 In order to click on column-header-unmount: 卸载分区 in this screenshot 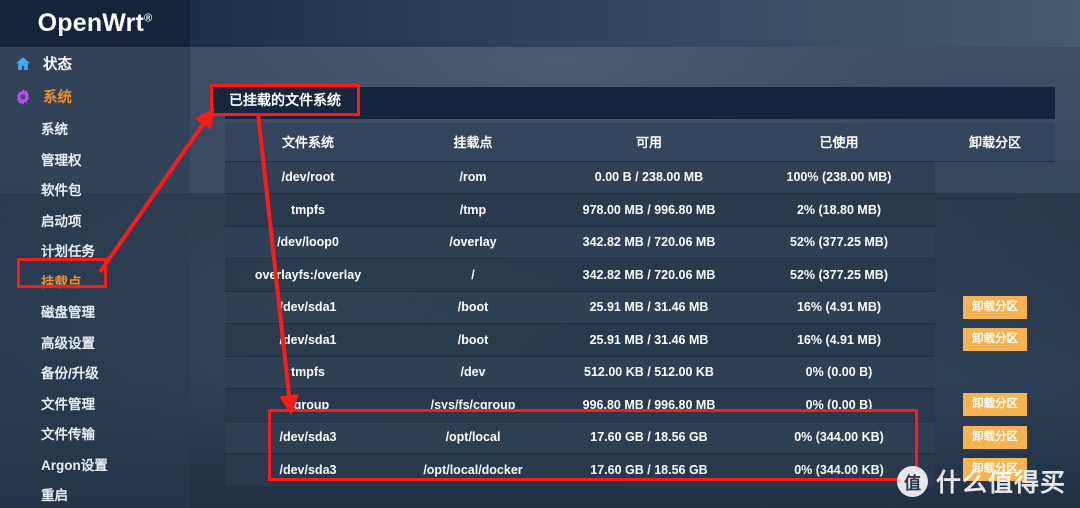, I will do `click(995, 142)`.